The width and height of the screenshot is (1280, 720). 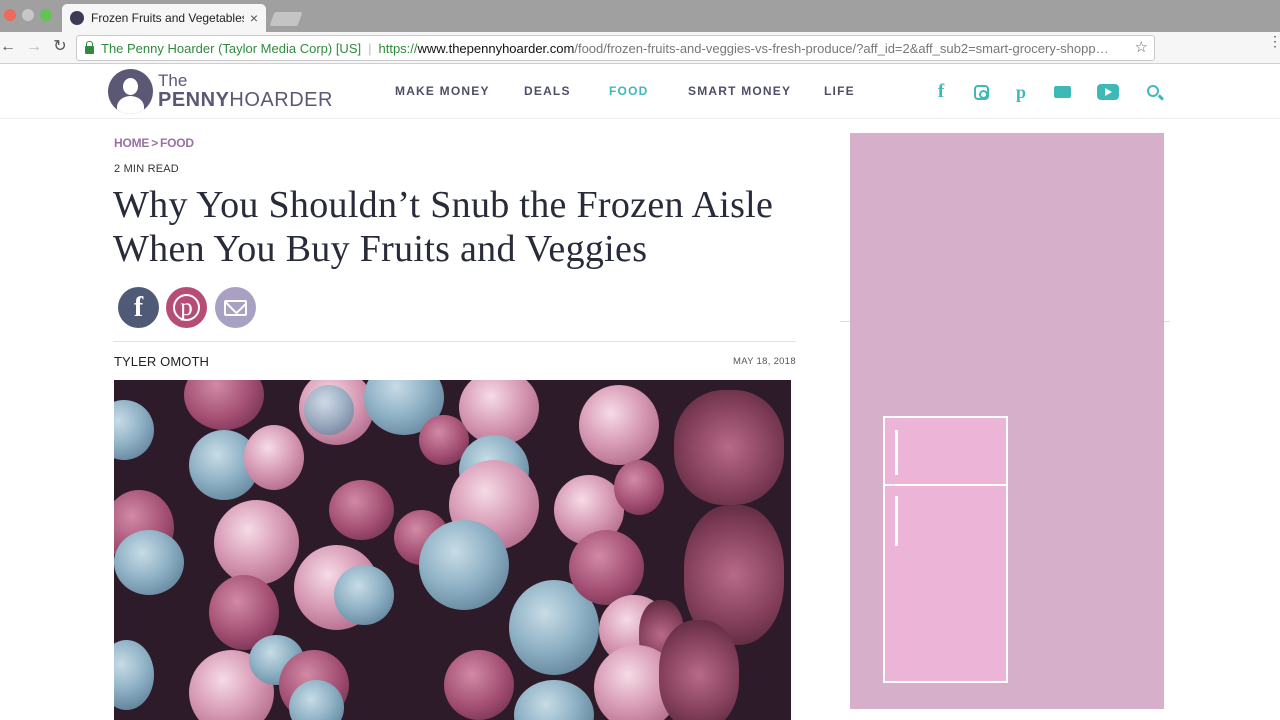 I want to click on read-time: 2 MIN READ, so click(x=146, y=169).